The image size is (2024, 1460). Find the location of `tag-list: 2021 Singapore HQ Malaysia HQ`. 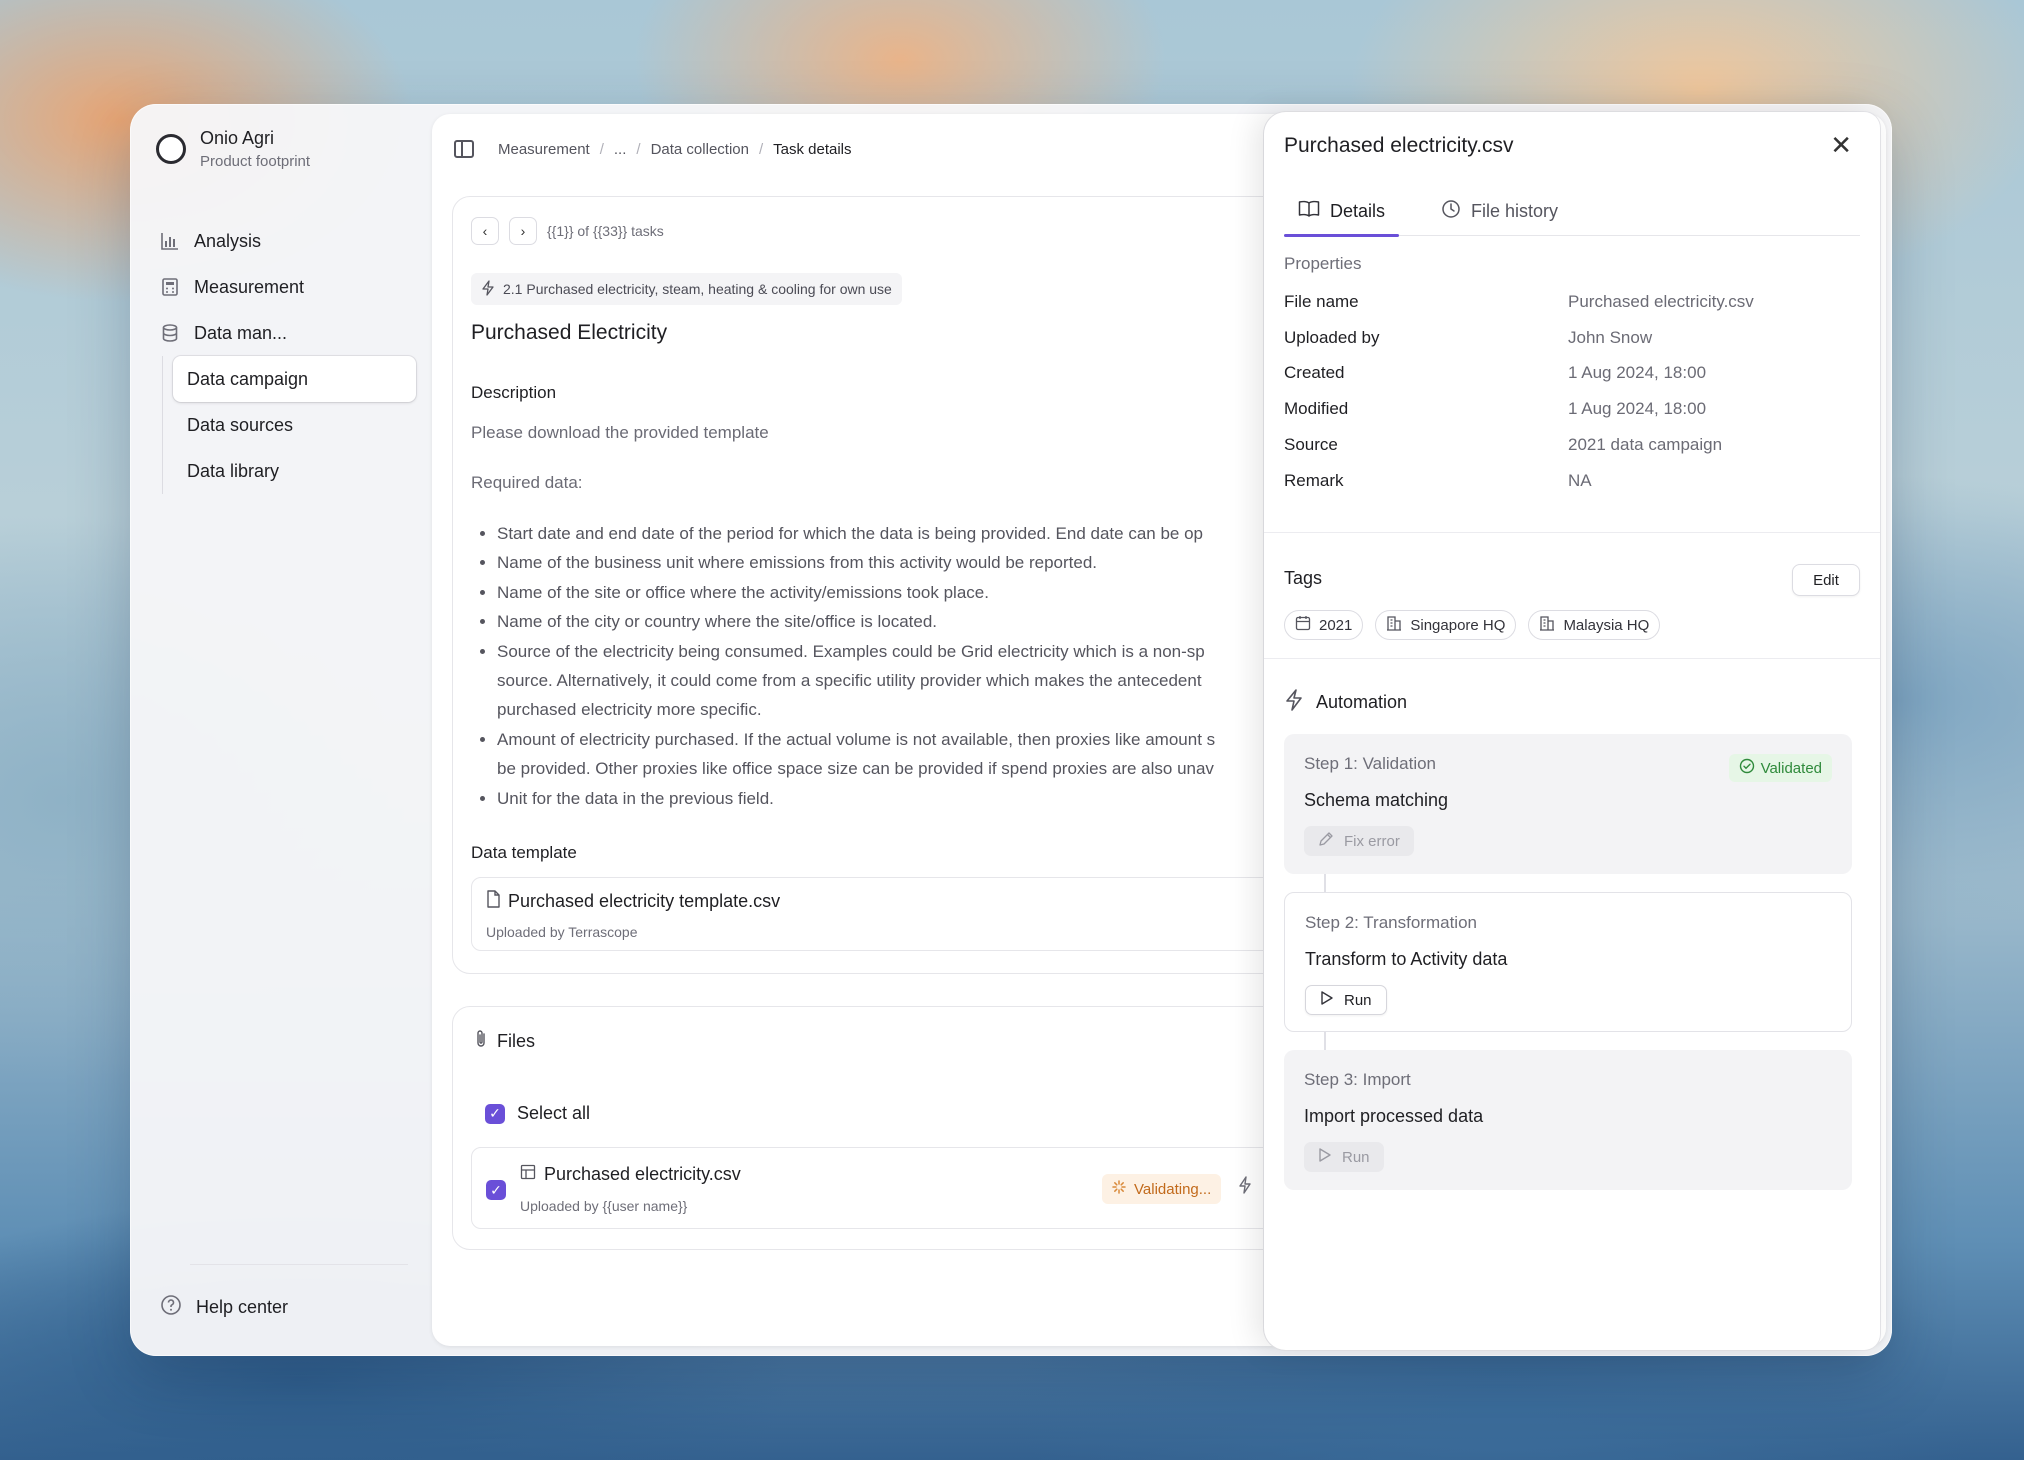

tag-list: 2021 Singapore HQ Malaysia HQ is located at coordinates (1472, 625).